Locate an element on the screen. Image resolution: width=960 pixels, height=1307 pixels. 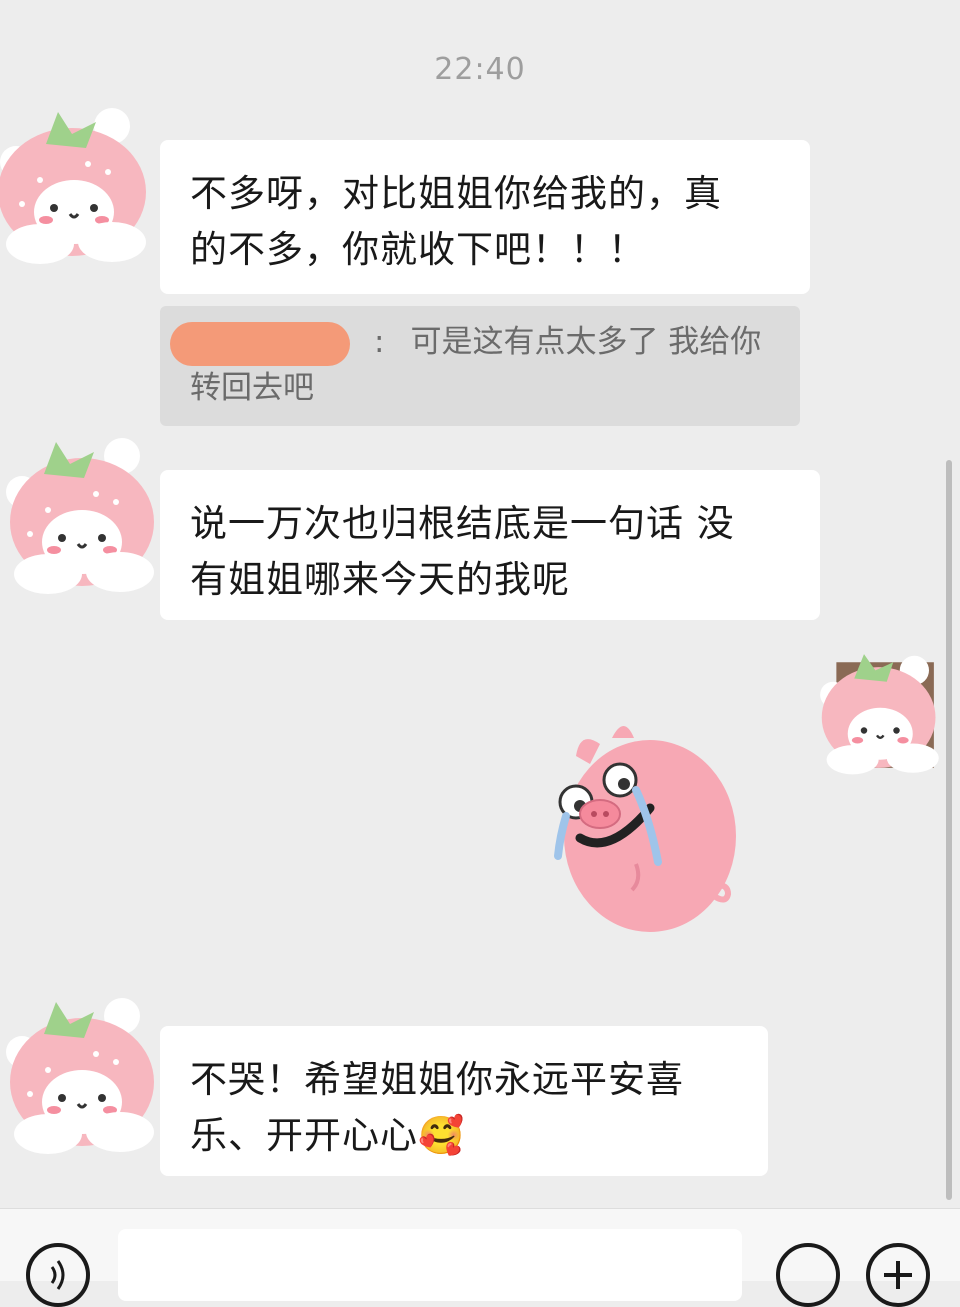
redacted-name-mark is located at coordinates (260, 343).